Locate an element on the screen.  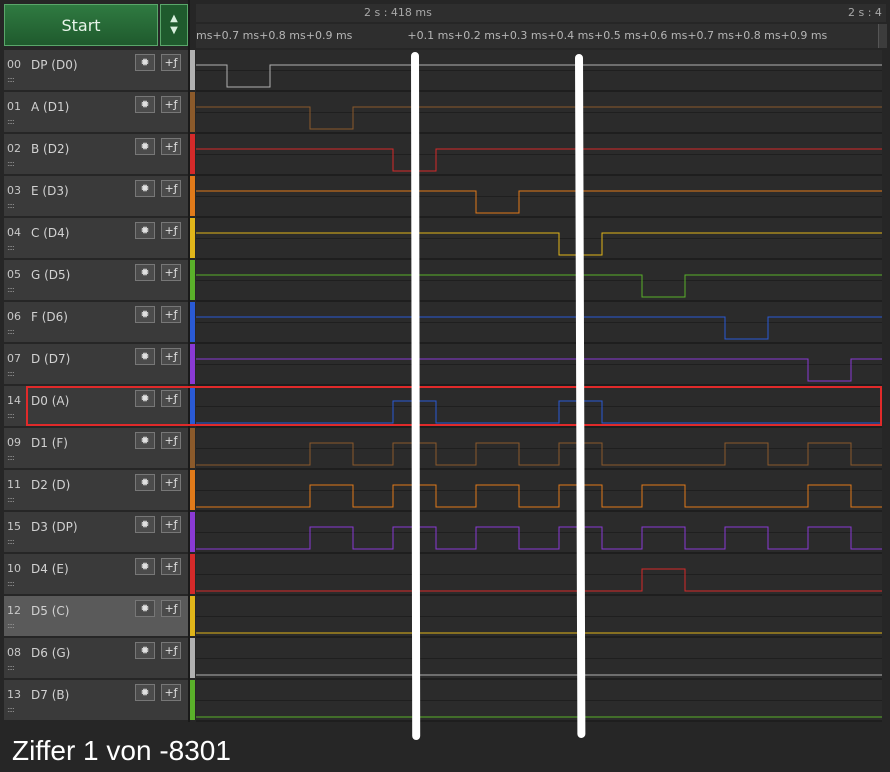
channel-row: 13:::: D7 (B) ✹ +ƒ is located at coordinates (96, 701).